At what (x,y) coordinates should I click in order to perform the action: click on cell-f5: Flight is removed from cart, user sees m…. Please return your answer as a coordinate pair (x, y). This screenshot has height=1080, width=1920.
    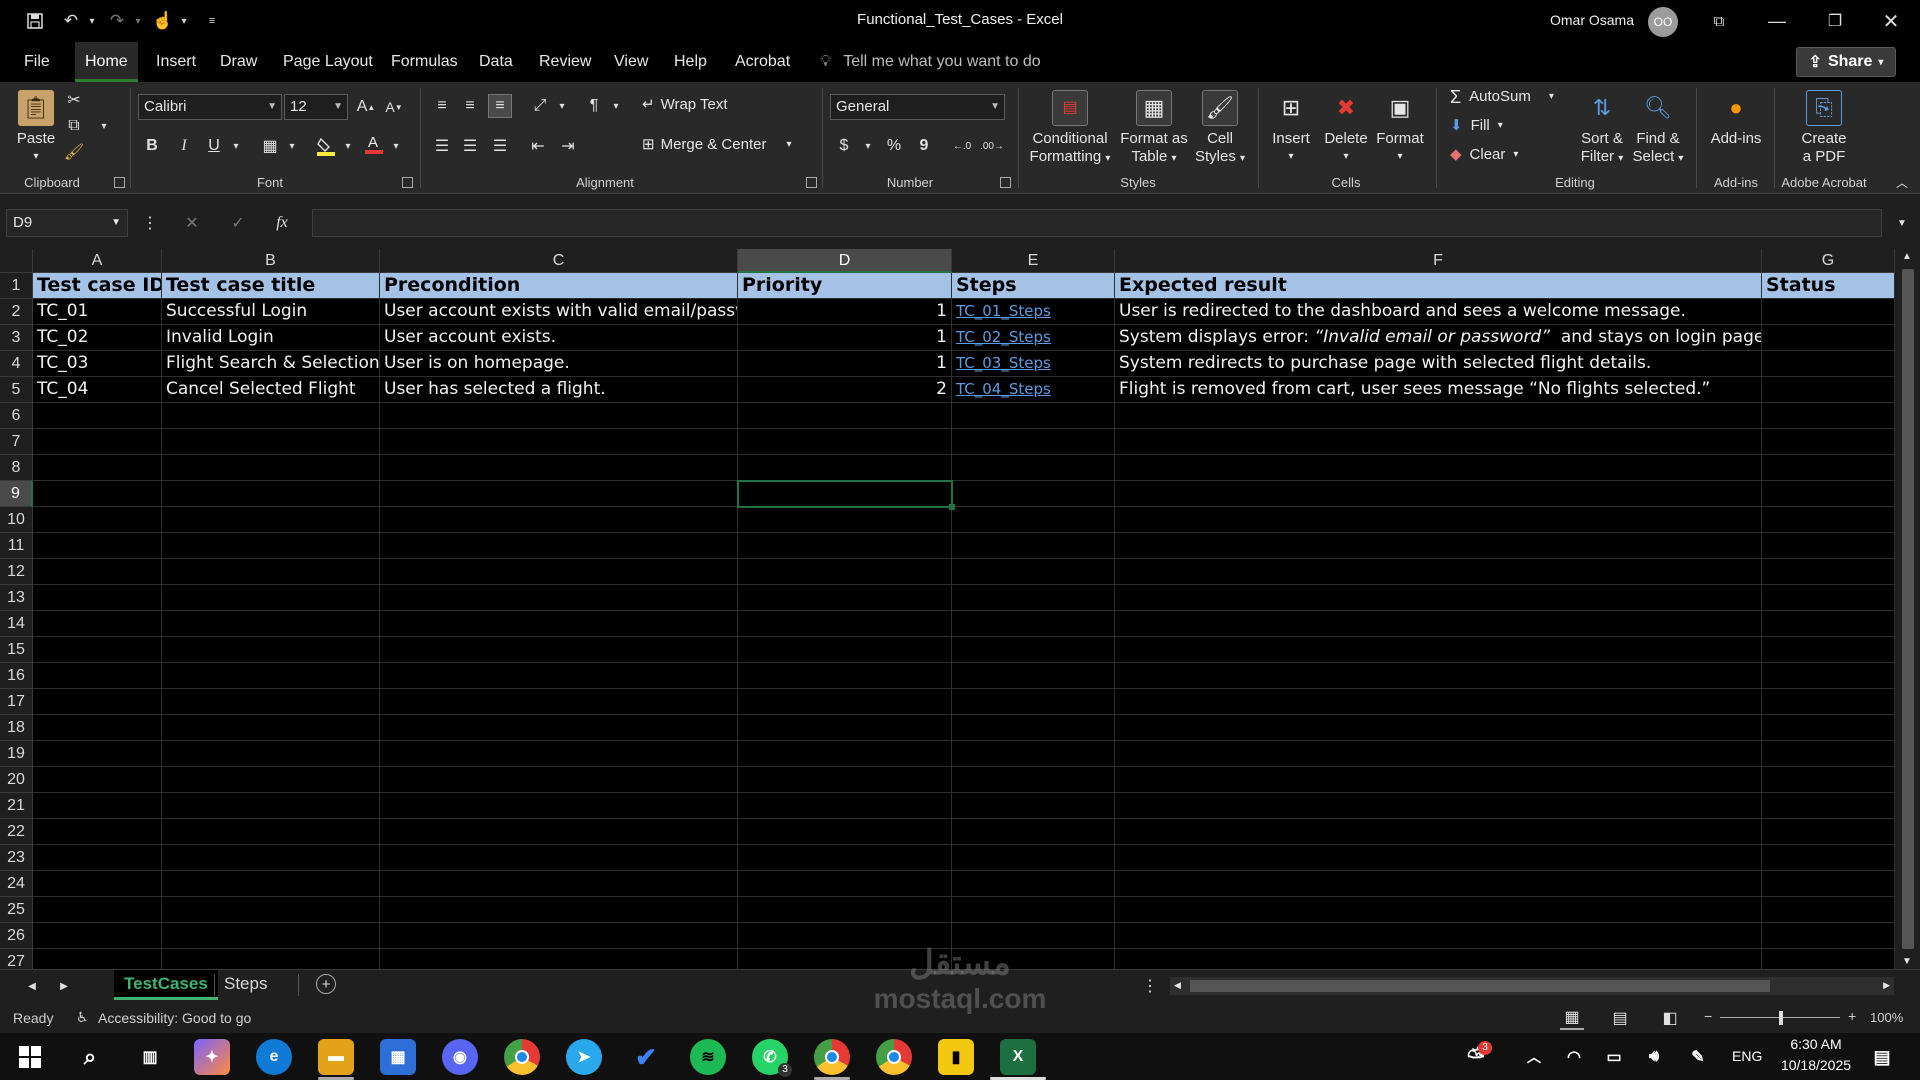
    Looking at the image, I should click on (1438, 390).